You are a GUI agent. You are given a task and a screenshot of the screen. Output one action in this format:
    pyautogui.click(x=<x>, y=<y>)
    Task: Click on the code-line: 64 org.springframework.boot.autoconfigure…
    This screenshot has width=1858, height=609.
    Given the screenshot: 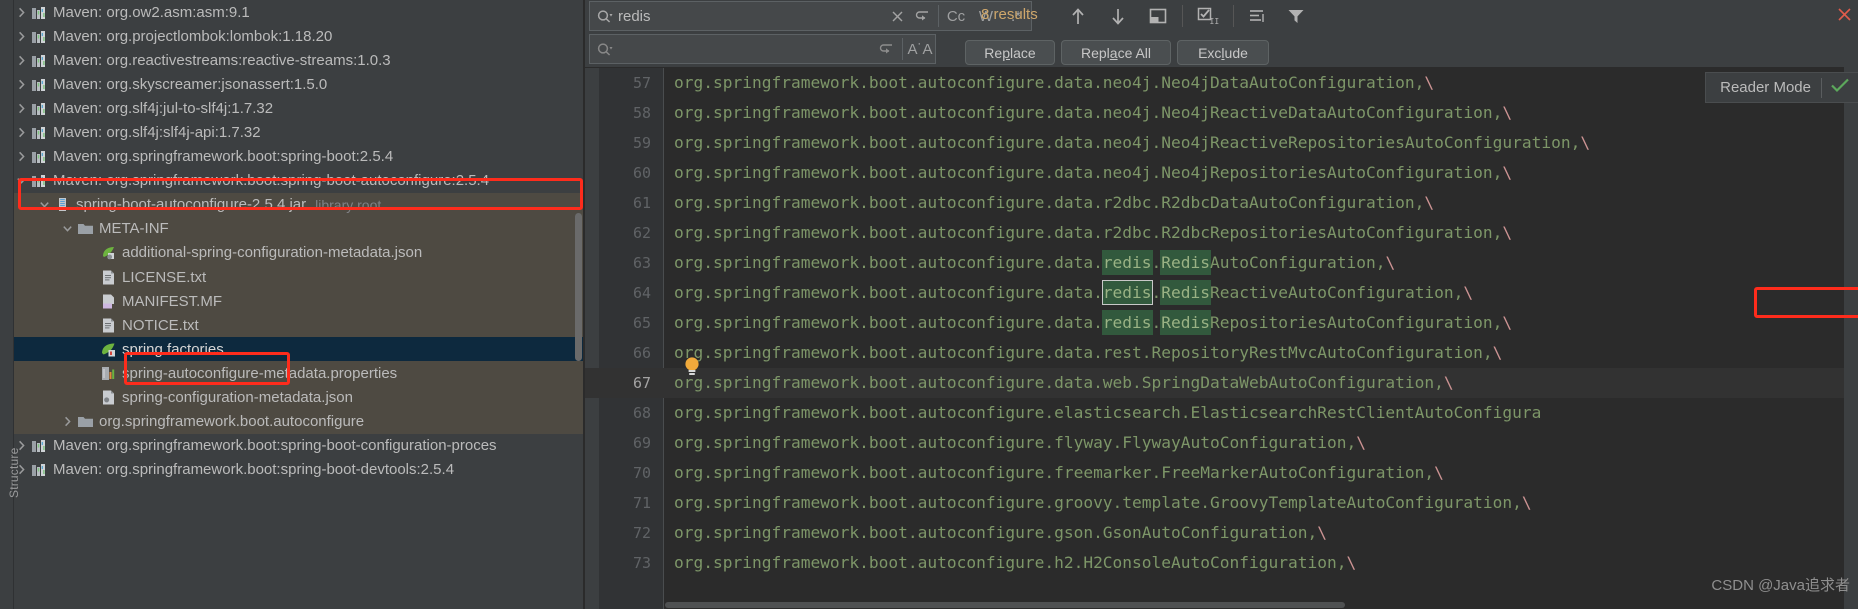 What is the action you would take?
    pyautogui.click(x=1221, y=293)
    